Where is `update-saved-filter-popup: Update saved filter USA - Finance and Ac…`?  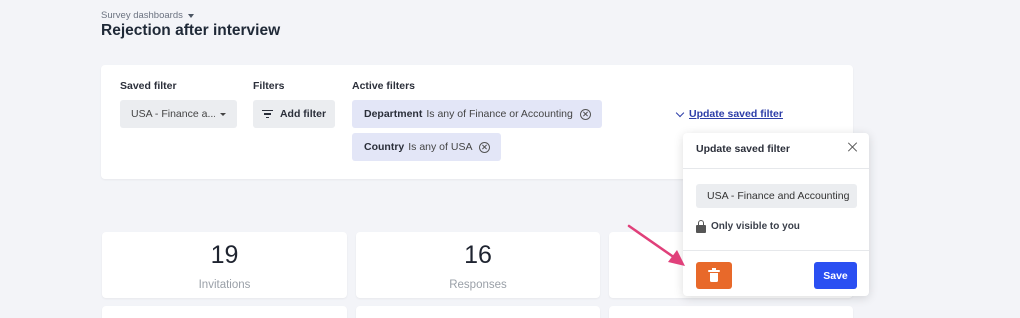 update-saved-filter-popup: Update saved filter USA - Finance and Ac… is located at coordinates (776, 214).